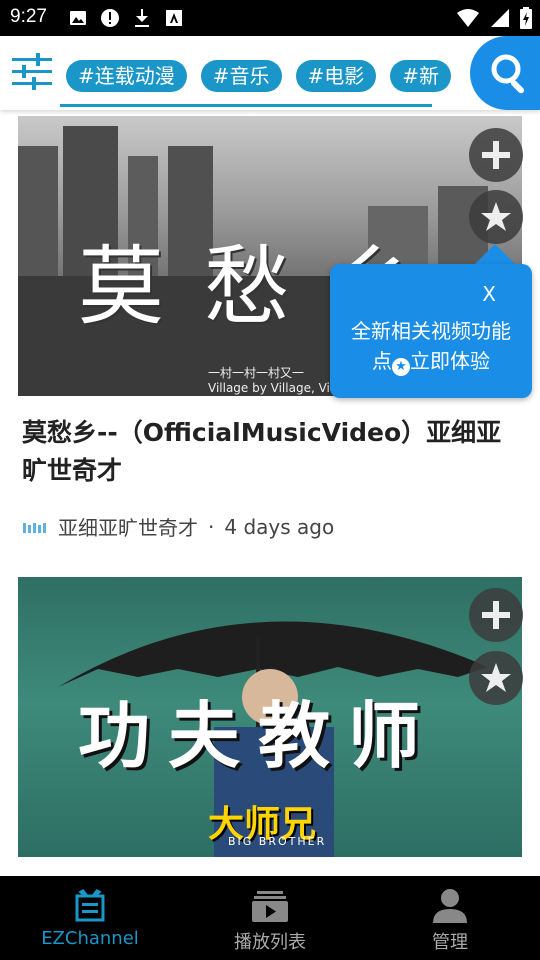  What do you see at coordinates (247, 287) in the screenshot?
I see `thumbnail-char: 愁` at bounding box center [247, 287].